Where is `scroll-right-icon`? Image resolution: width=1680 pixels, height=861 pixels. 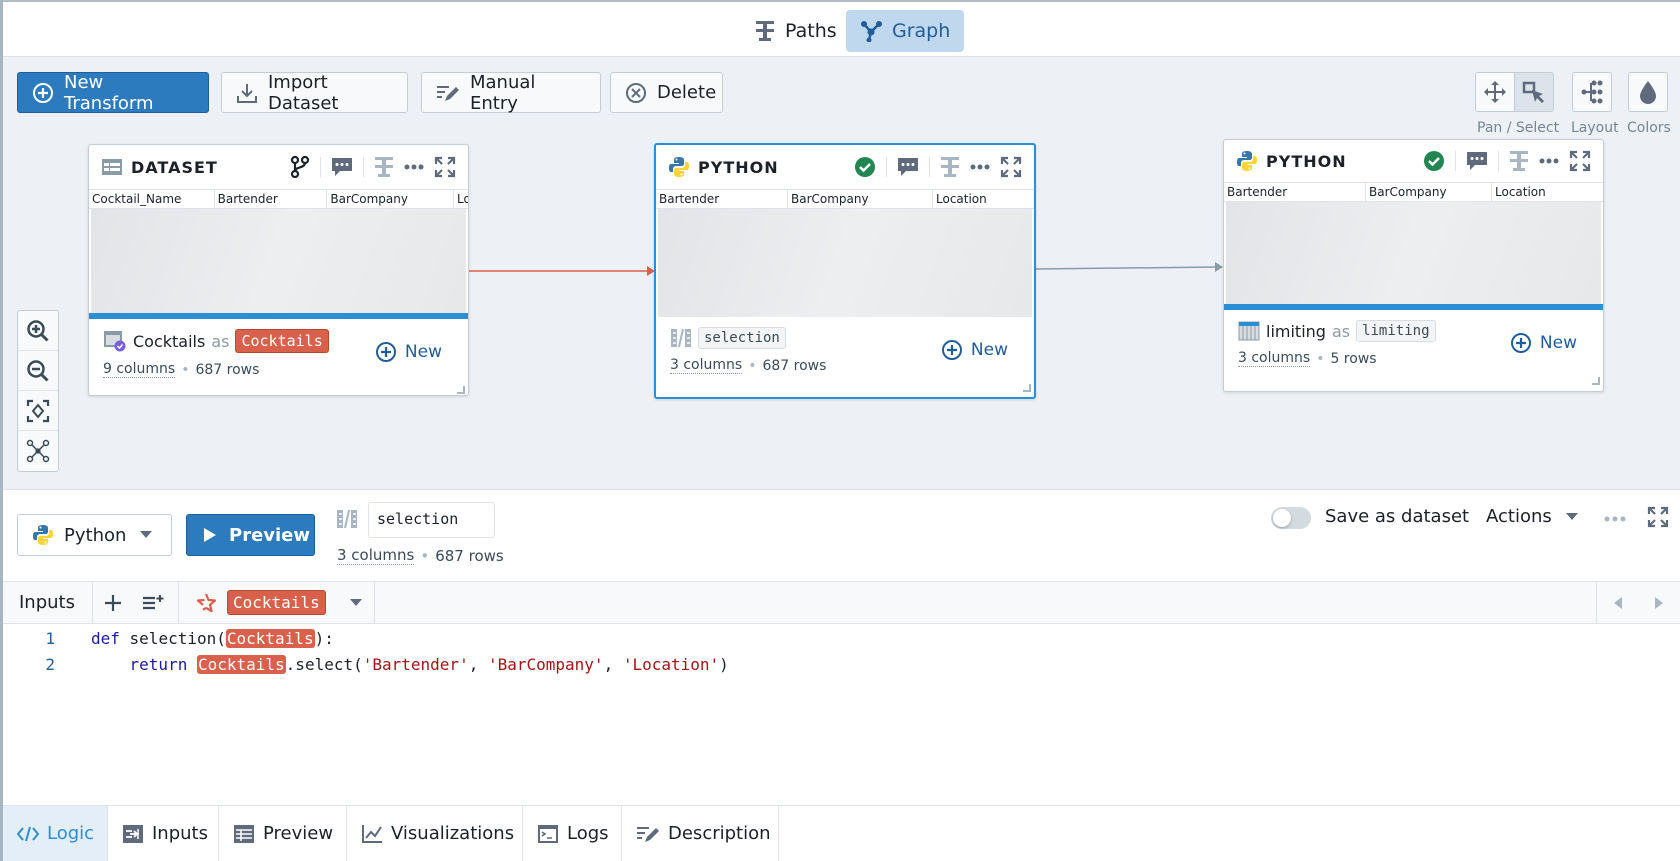
scroll-right-icon is located at coordinates (1659, 602).